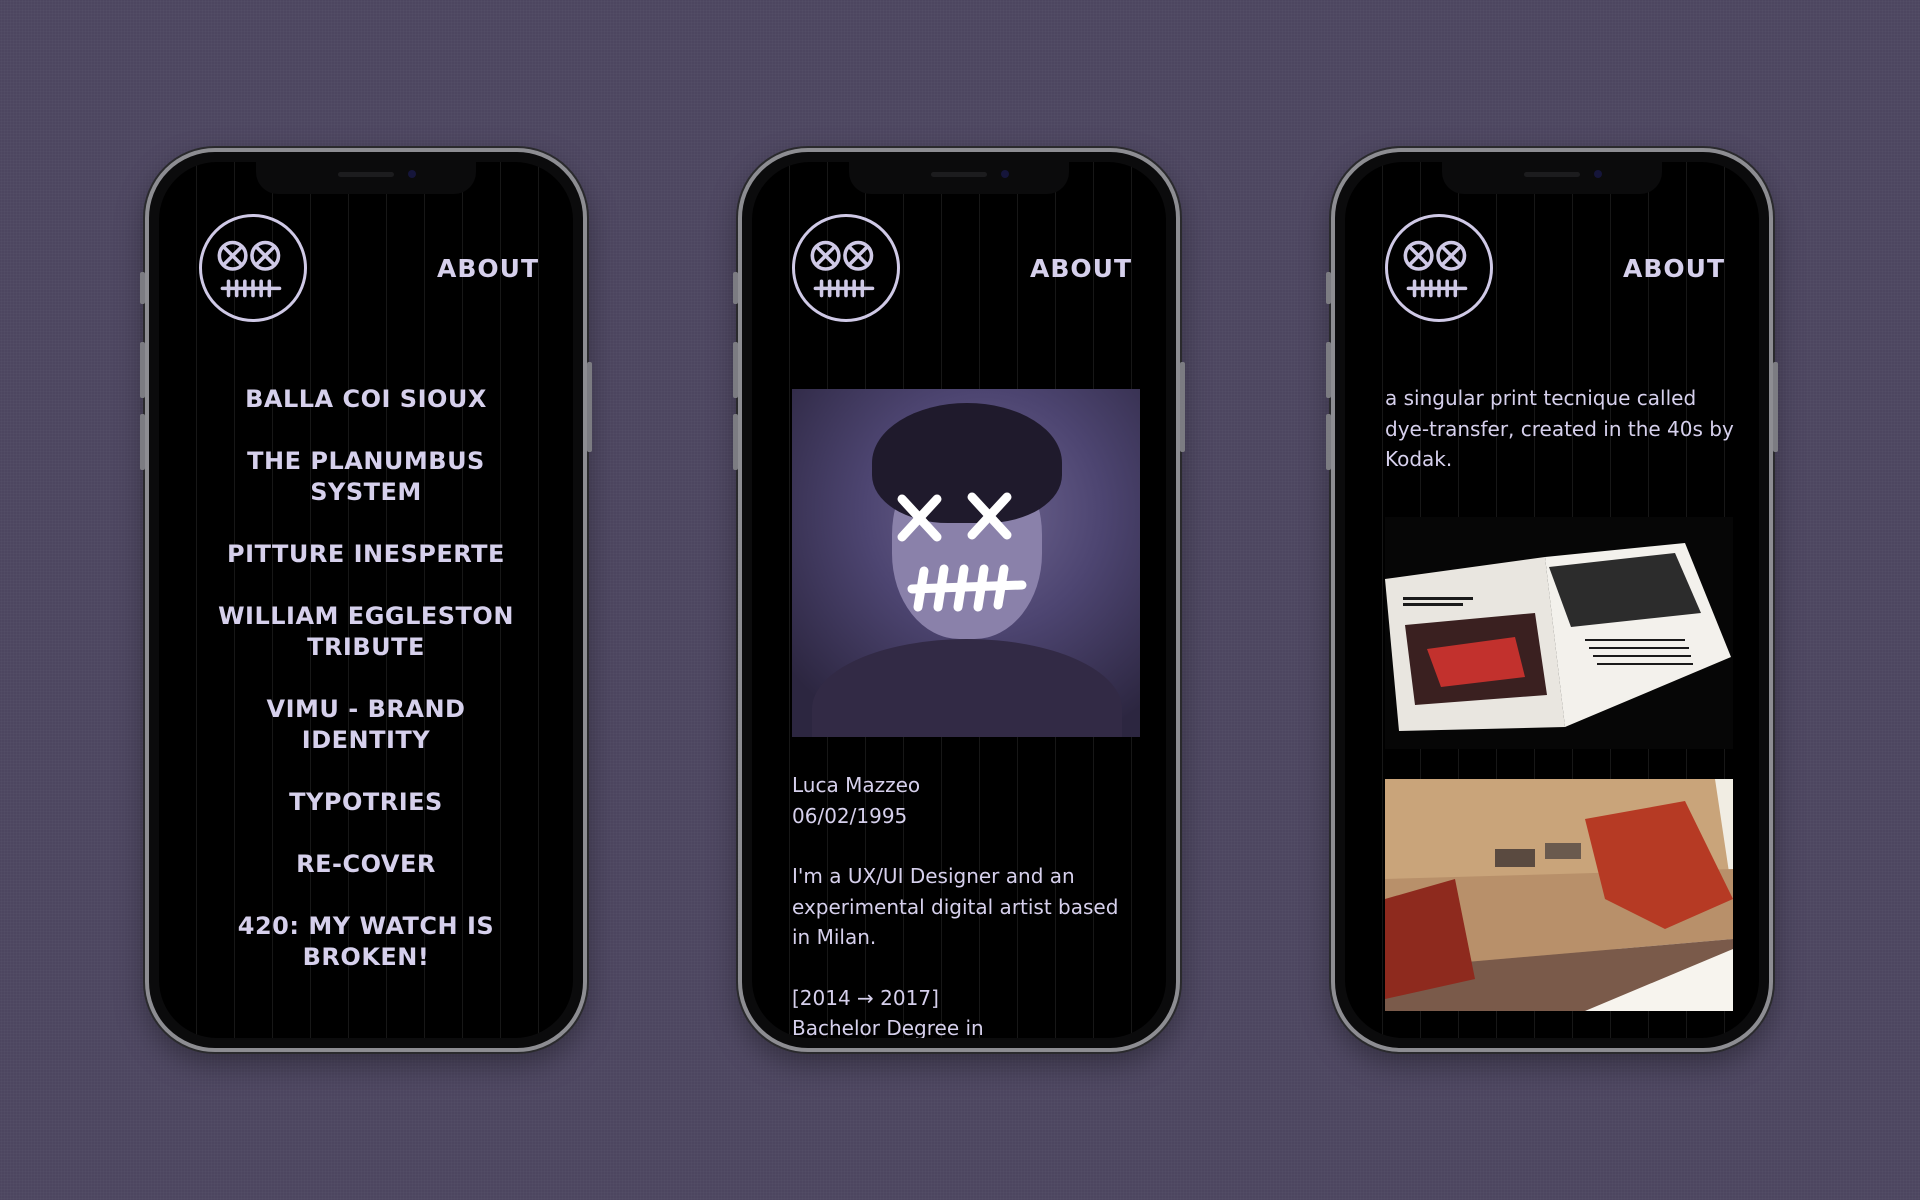  Describe the element at coordinates (366, 942) in the screenshot. I see `menu-item: 420: MY WATCH IS BROKEN!` at that location.